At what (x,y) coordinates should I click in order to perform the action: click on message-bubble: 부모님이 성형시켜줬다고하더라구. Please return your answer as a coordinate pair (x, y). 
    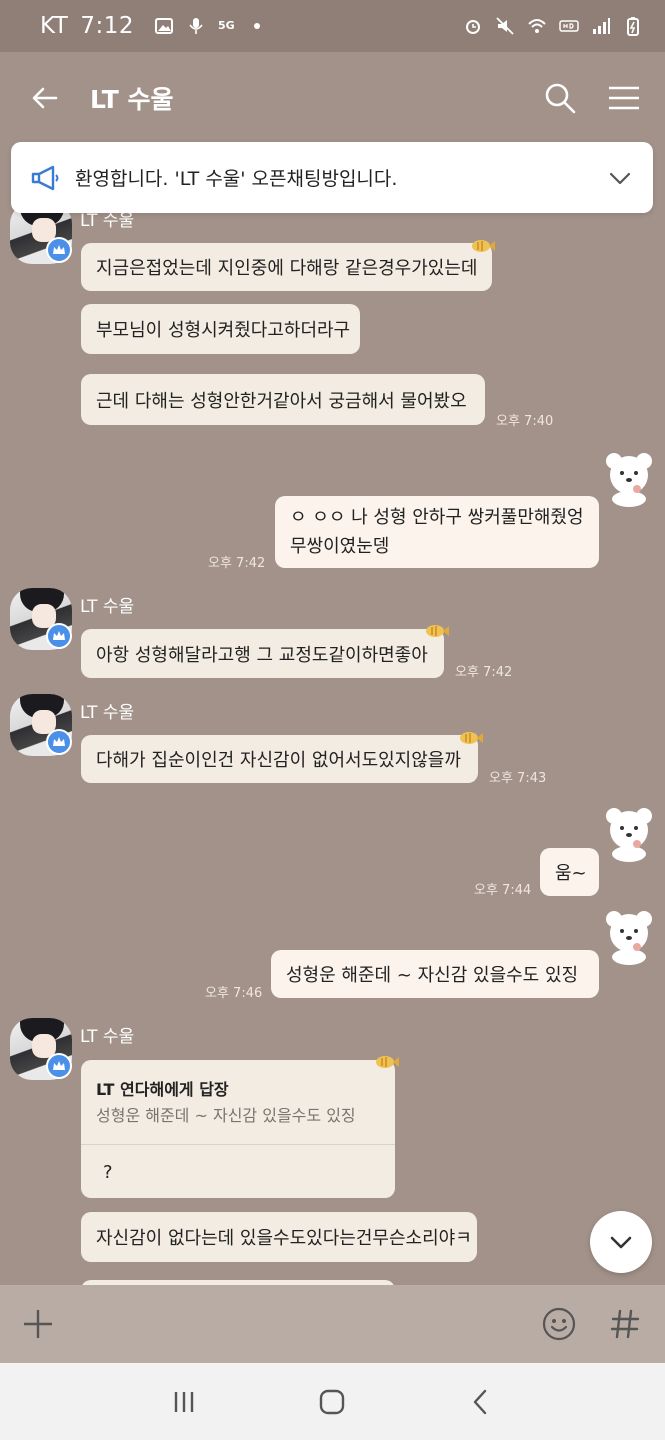
    Looking at the image, I should click on (220, 329).